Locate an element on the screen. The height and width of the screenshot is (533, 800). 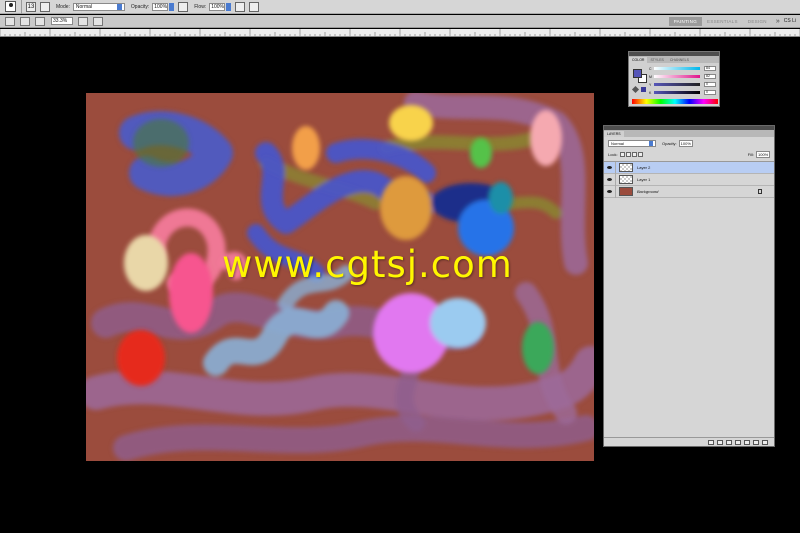
options-bar: 13 Mode: Normal Opacity: 100% Flow: 100% is located at coordinates (400, 7).